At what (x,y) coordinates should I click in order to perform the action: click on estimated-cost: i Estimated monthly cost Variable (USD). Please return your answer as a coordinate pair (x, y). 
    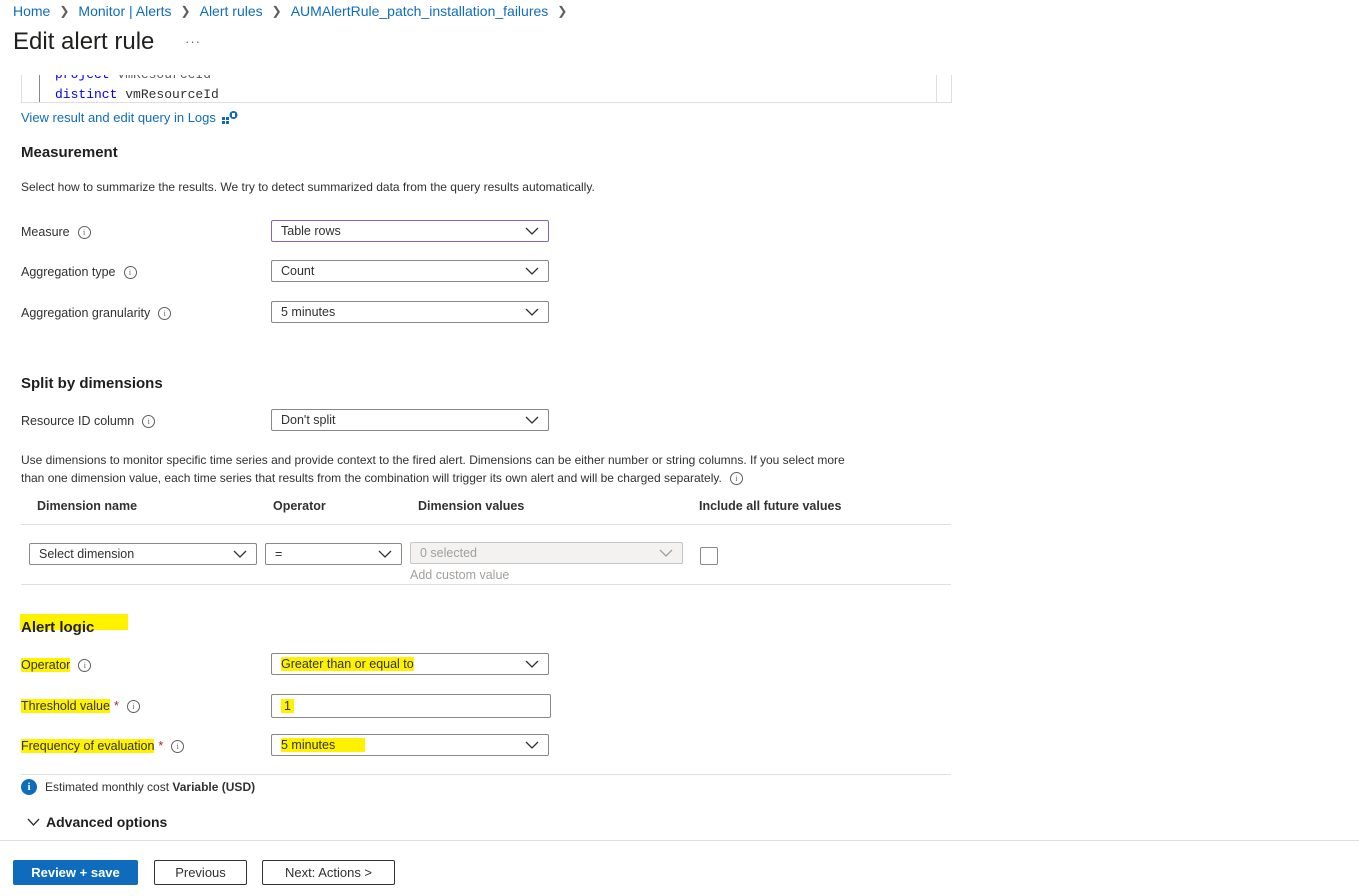
    Looking at the image, I should click on (138, 787).